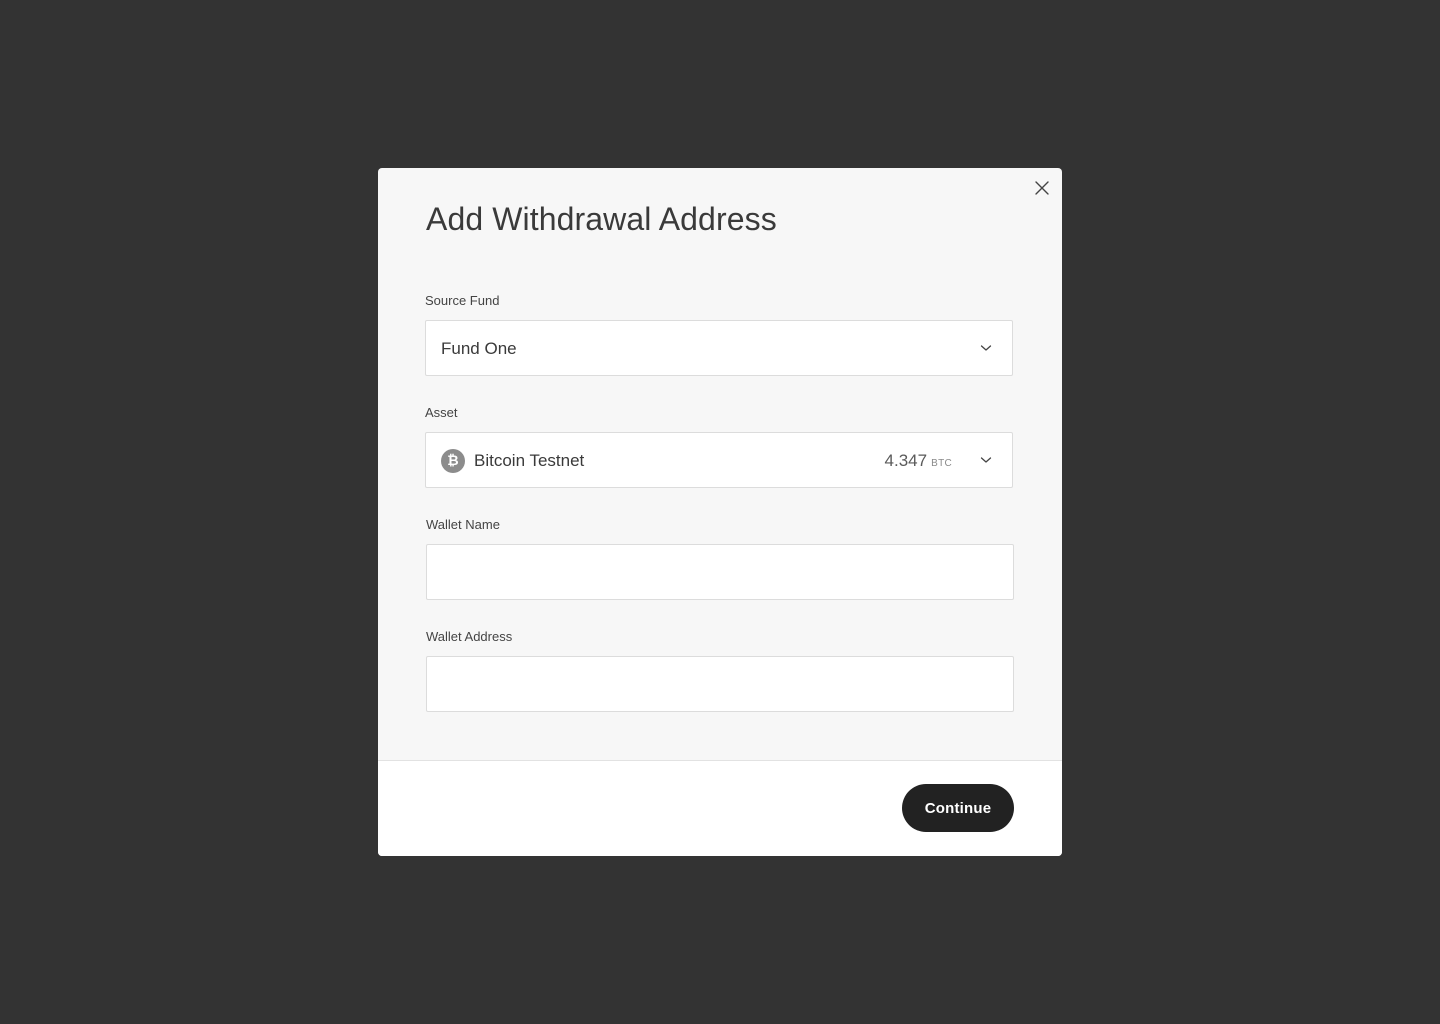 This screenshot has height=1024, width=1440. I want to click on balance-amount: 4.347, so click(906, 460).